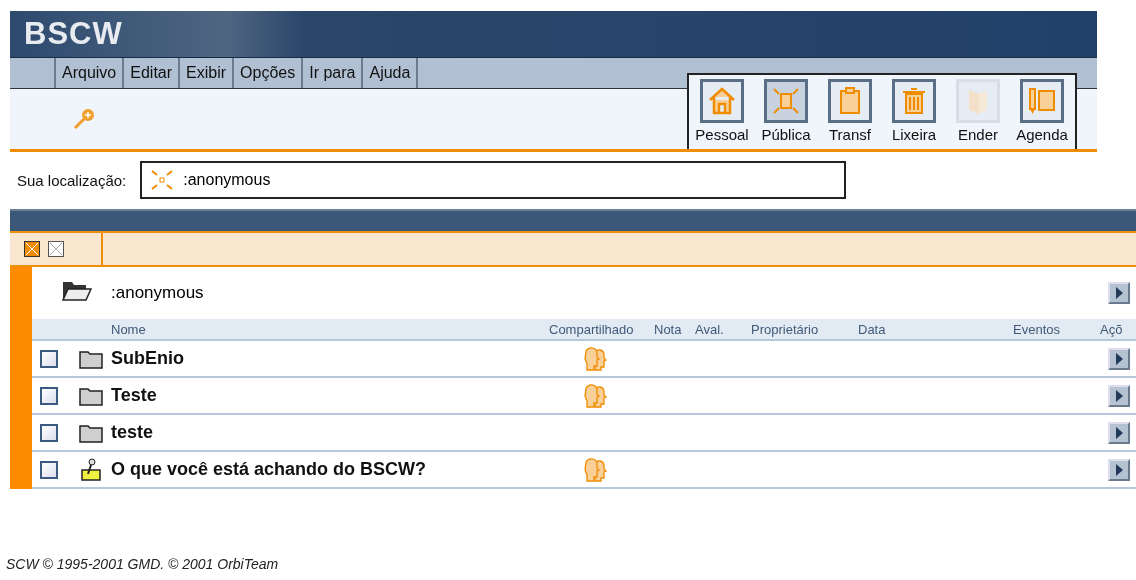 The image size is (1136, 580). Describe the element at coordinates (330, 432) in the screenshot. I see `item-name: teste` at that location.